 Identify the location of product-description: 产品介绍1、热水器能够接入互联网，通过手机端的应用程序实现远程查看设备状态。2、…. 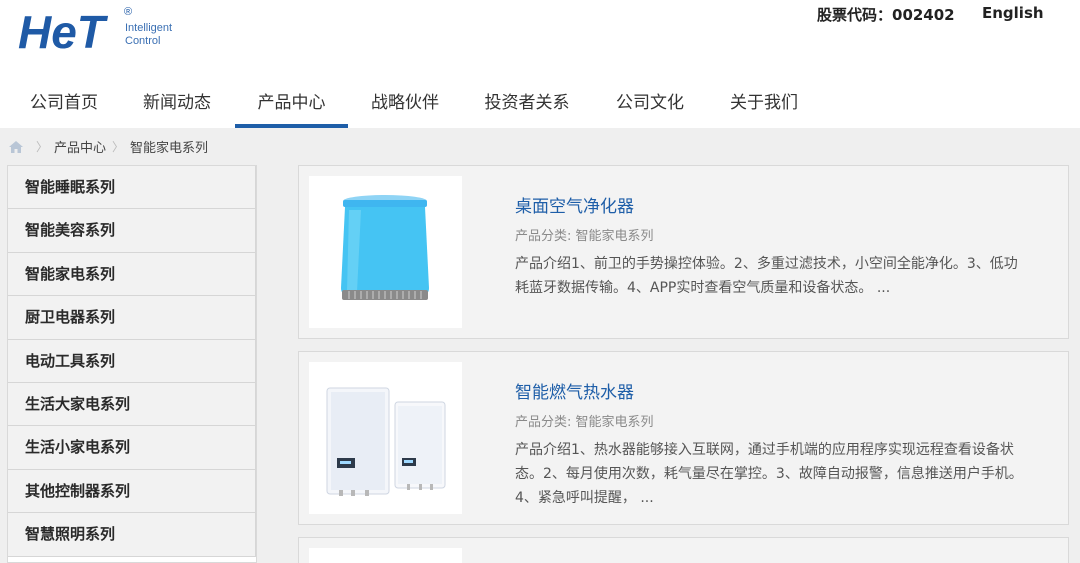
(769, 474).